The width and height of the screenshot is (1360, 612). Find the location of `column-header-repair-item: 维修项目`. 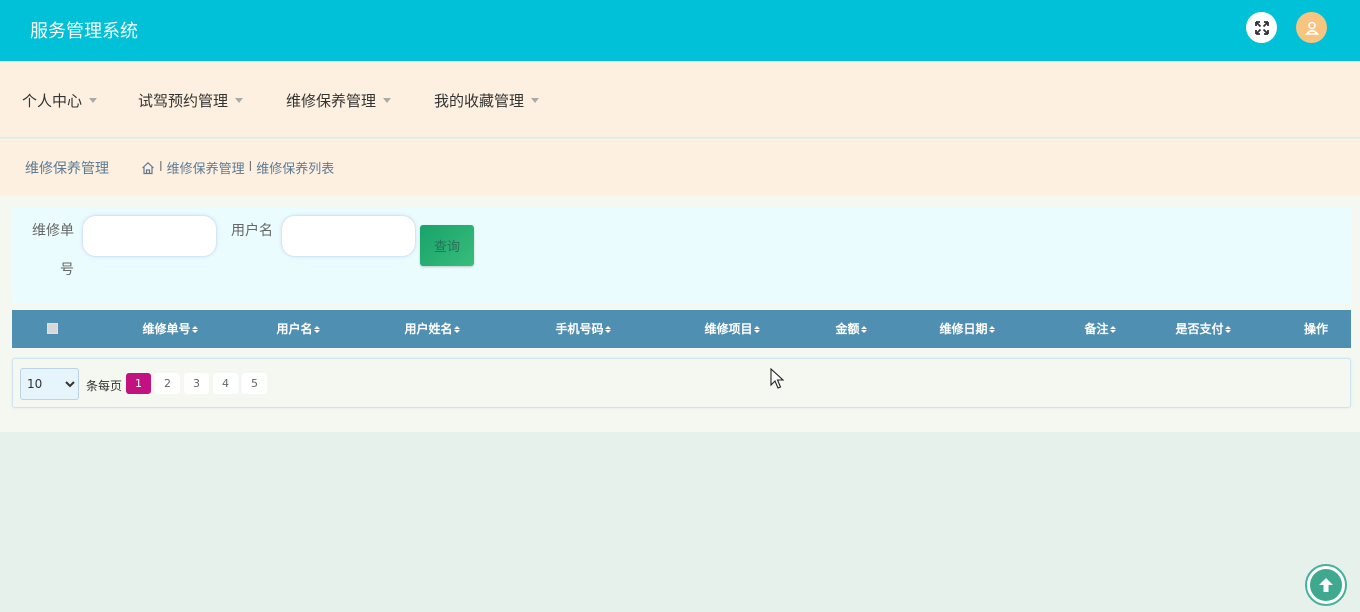

column-header-repair-item: 维修项目 is located at coordinates (732, 329).